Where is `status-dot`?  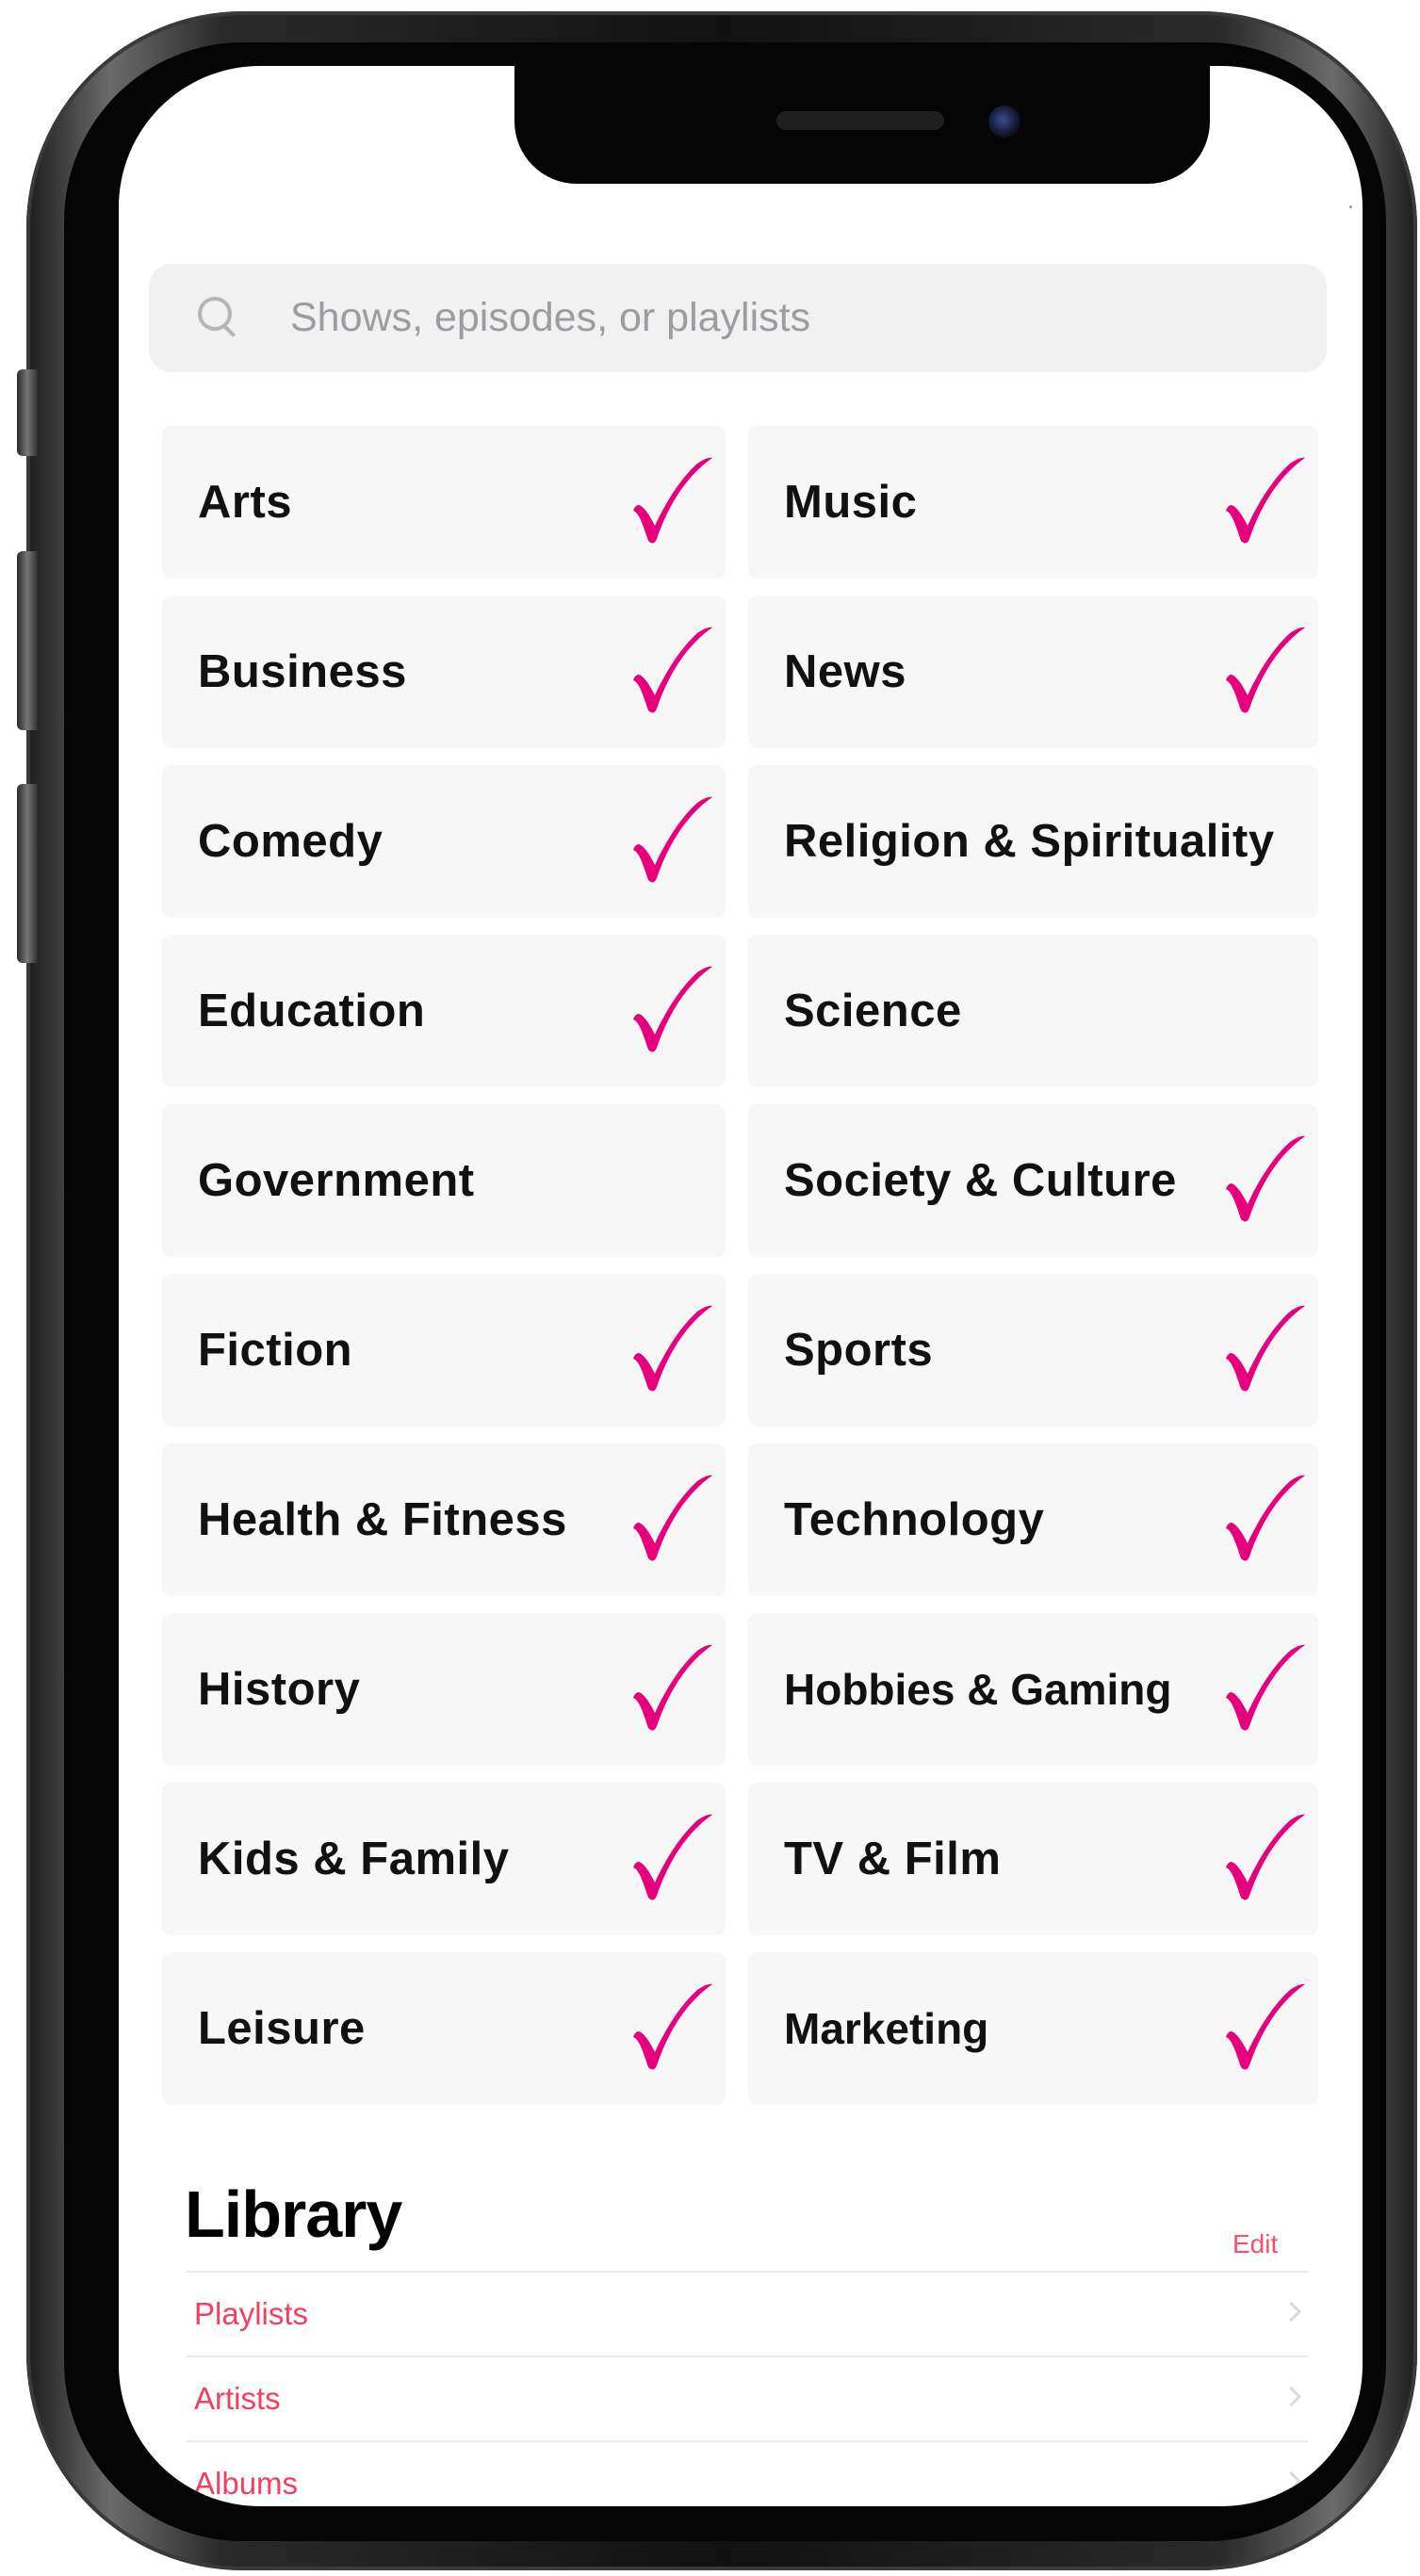 status-dot is located at coordinates (1350, 206).